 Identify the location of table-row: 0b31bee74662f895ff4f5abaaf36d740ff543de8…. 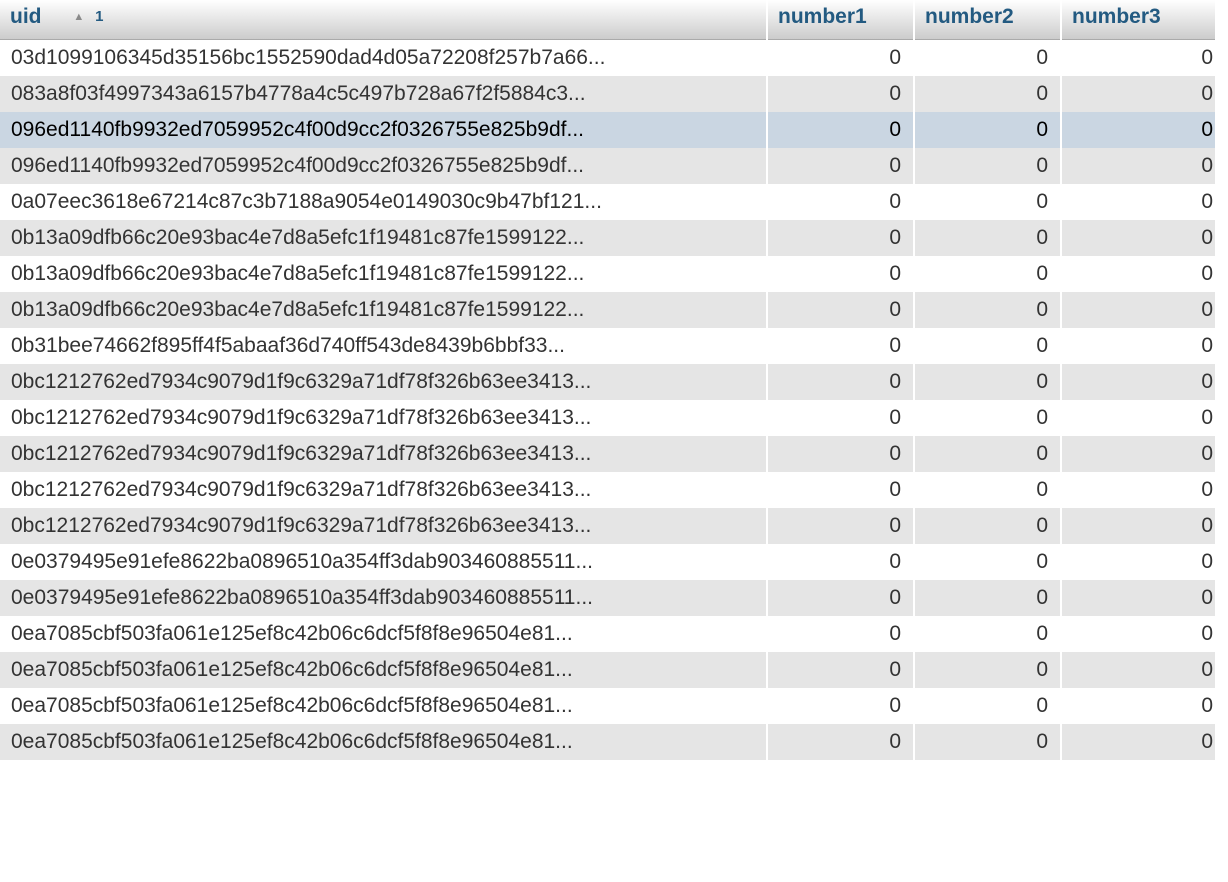
(607, 346).